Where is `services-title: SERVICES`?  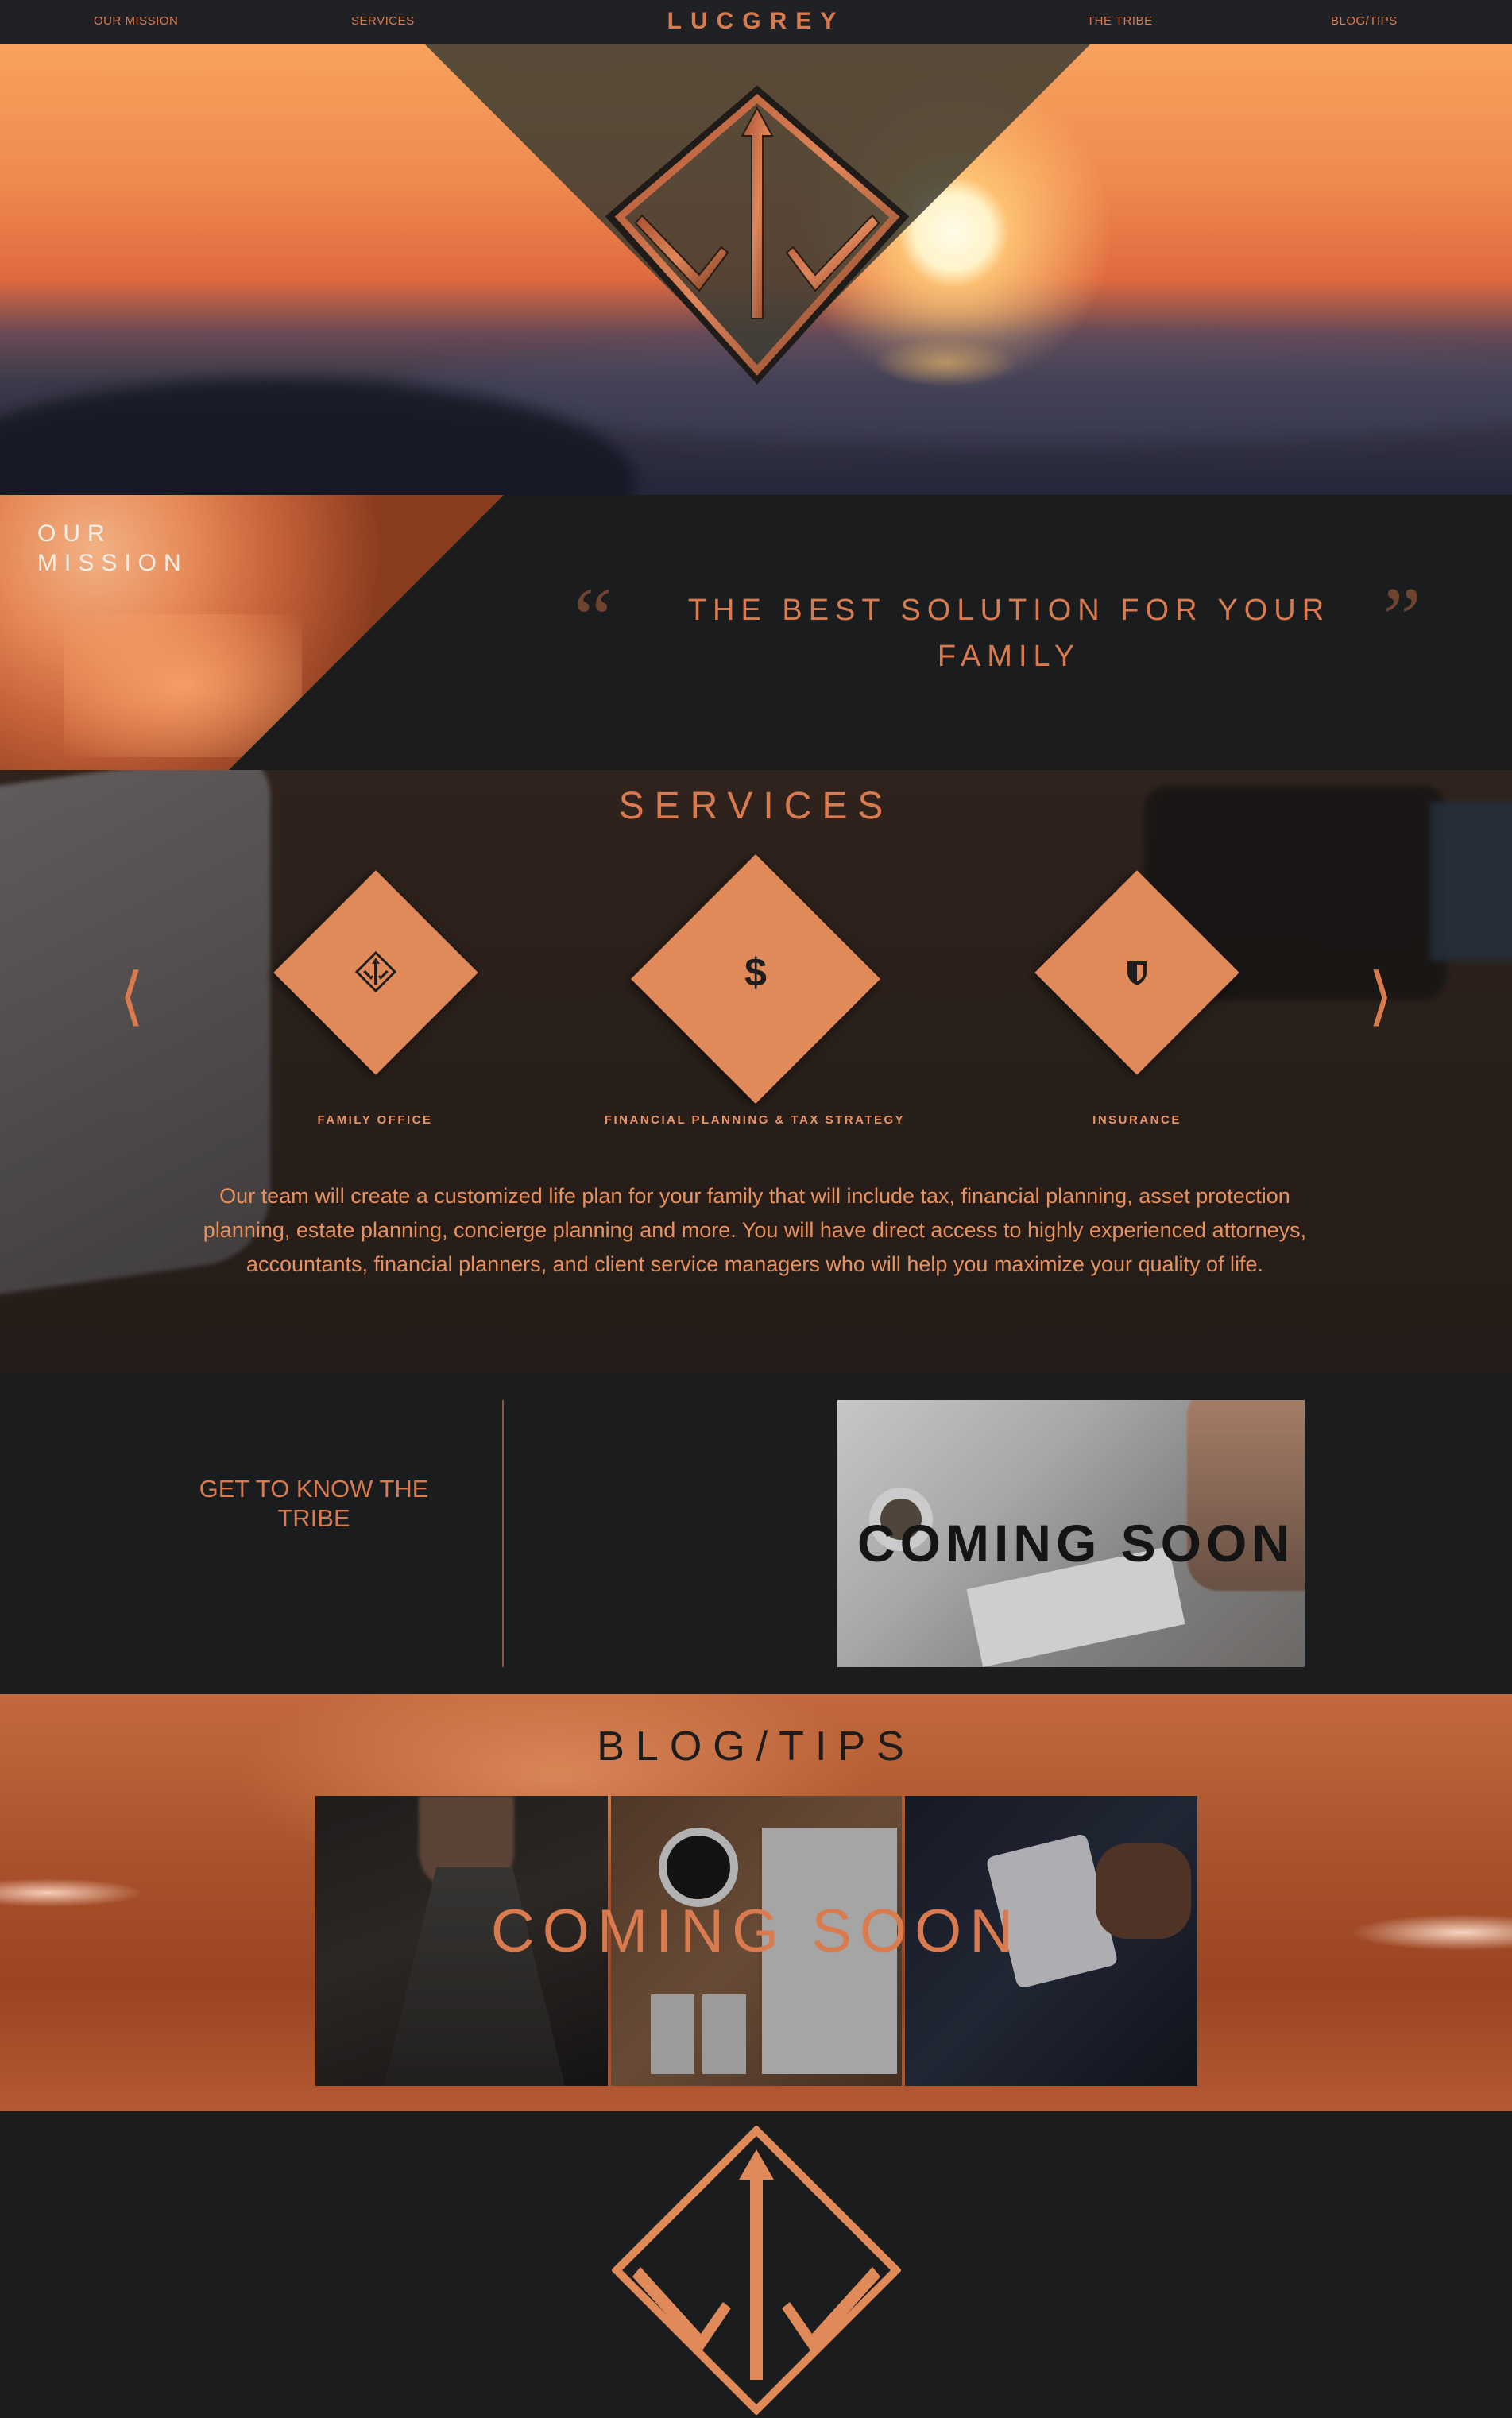 services-title: SERVICES is located at coordinates (756, 806).